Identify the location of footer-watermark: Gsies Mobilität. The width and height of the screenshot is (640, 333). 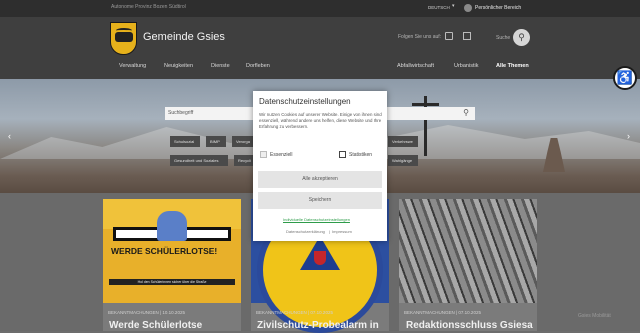
(594, 316).